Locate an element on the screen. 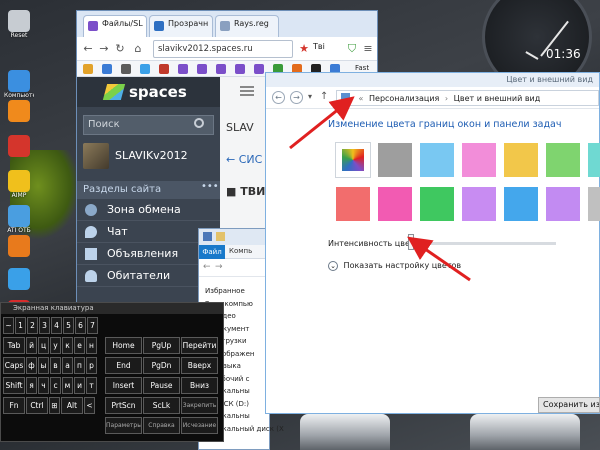 This screenshot has height=450, width=600. section-more-icon: ••• is located at coordinates (210, 186).